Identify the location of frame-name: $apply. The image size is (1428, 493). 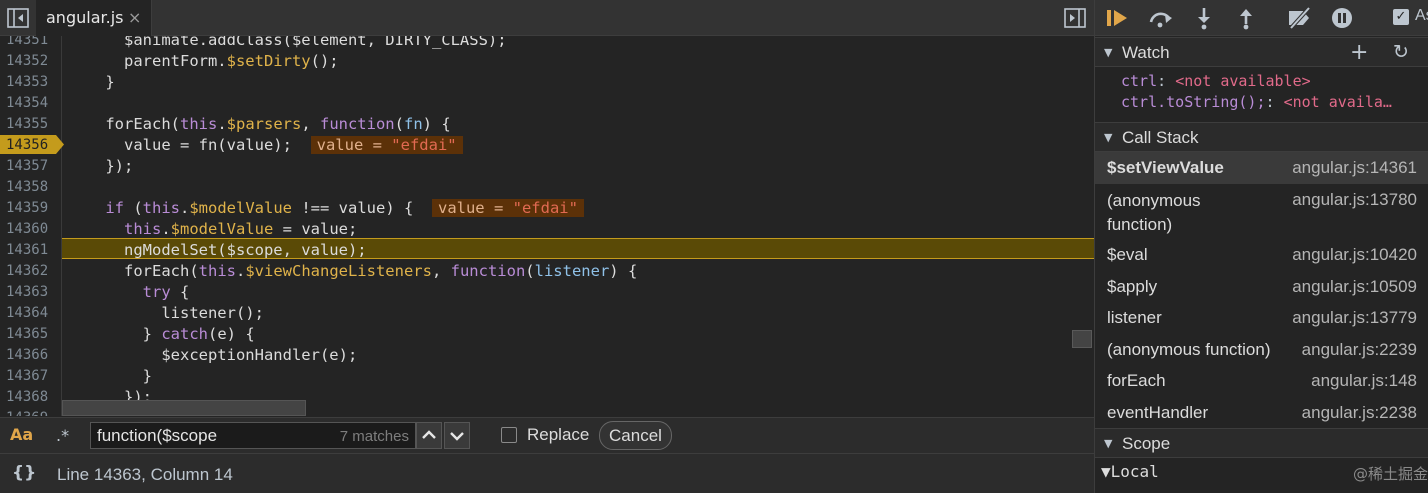
(1132, 286).